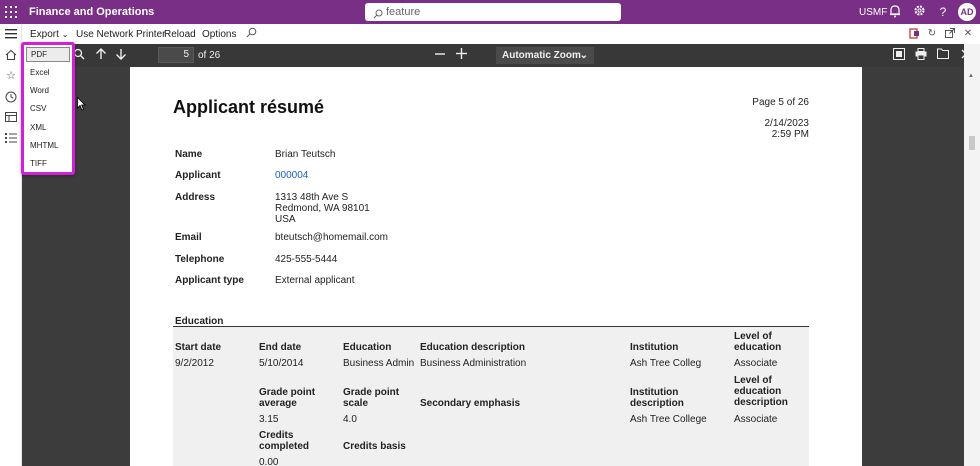 This screenshot has height=466, width=980. What do you see at coordinates (312, 197) in the screenshot?
I see `address-line-1: 1313 48th Ave S` at bounding box center [312, 197].